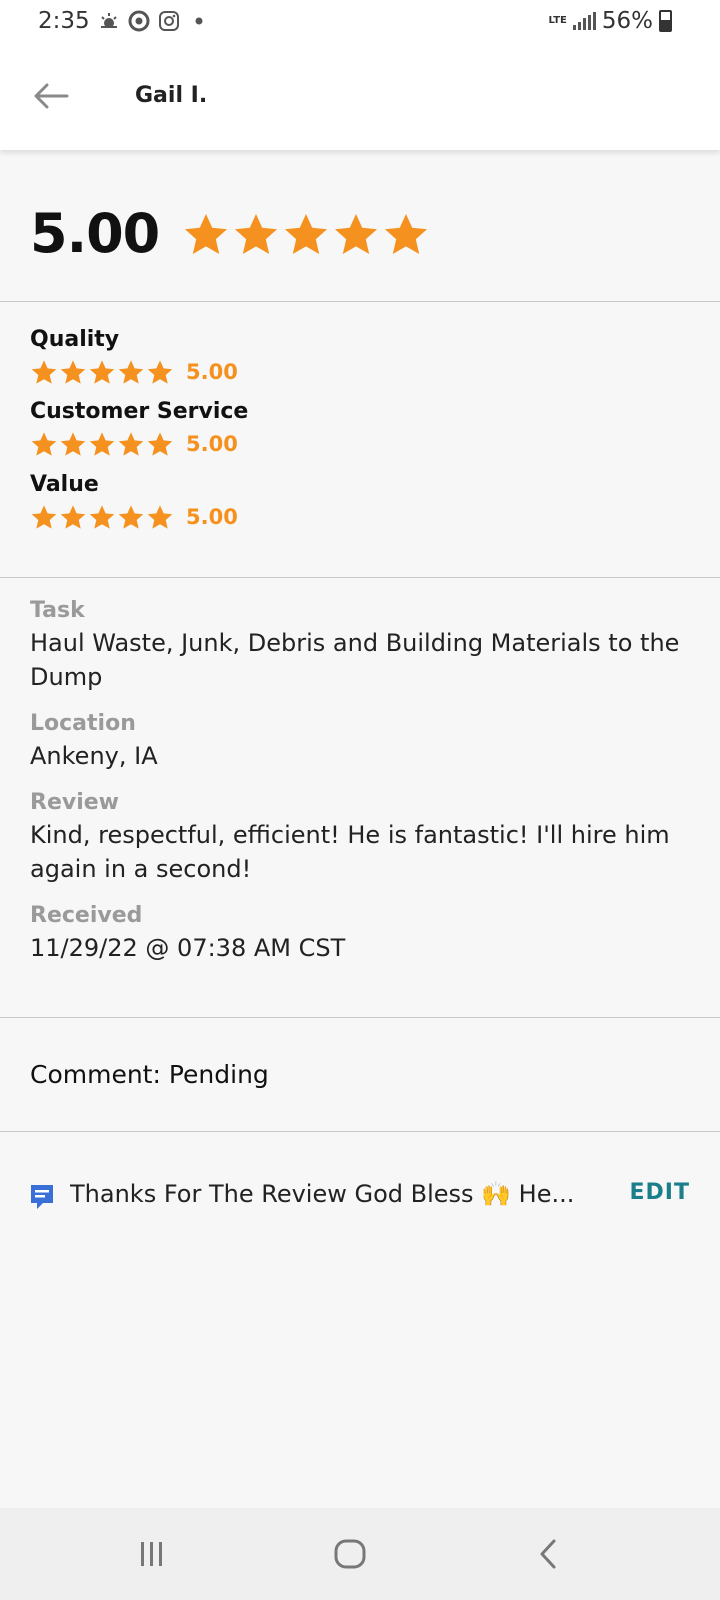 This screenshot has height=1600, width=720. I want to click on home-icon, so click(350, 1554).